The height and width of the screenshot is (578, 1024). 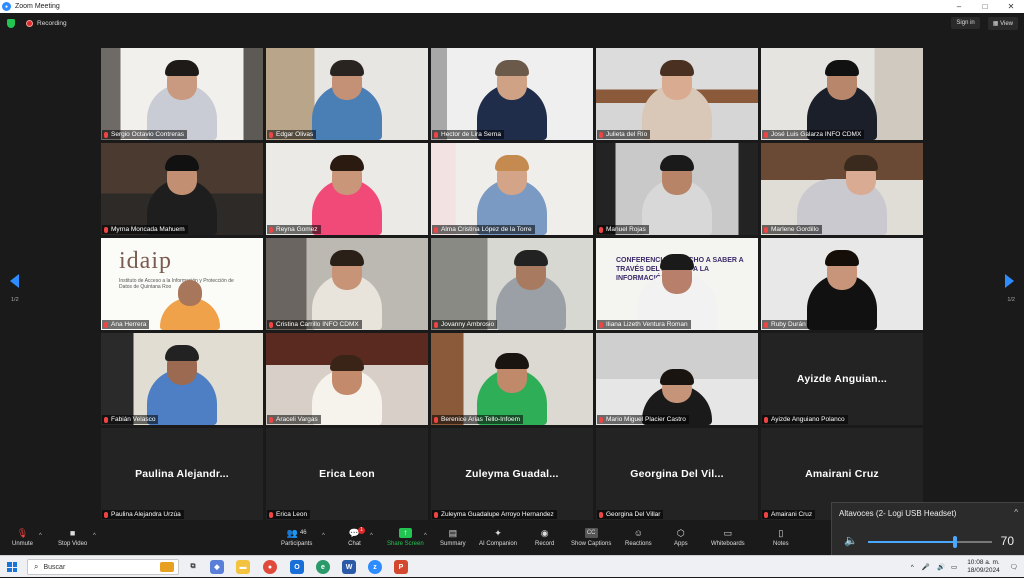 I want to click on show-captions-button: CC Show Captions, so click(x=591, y=537).